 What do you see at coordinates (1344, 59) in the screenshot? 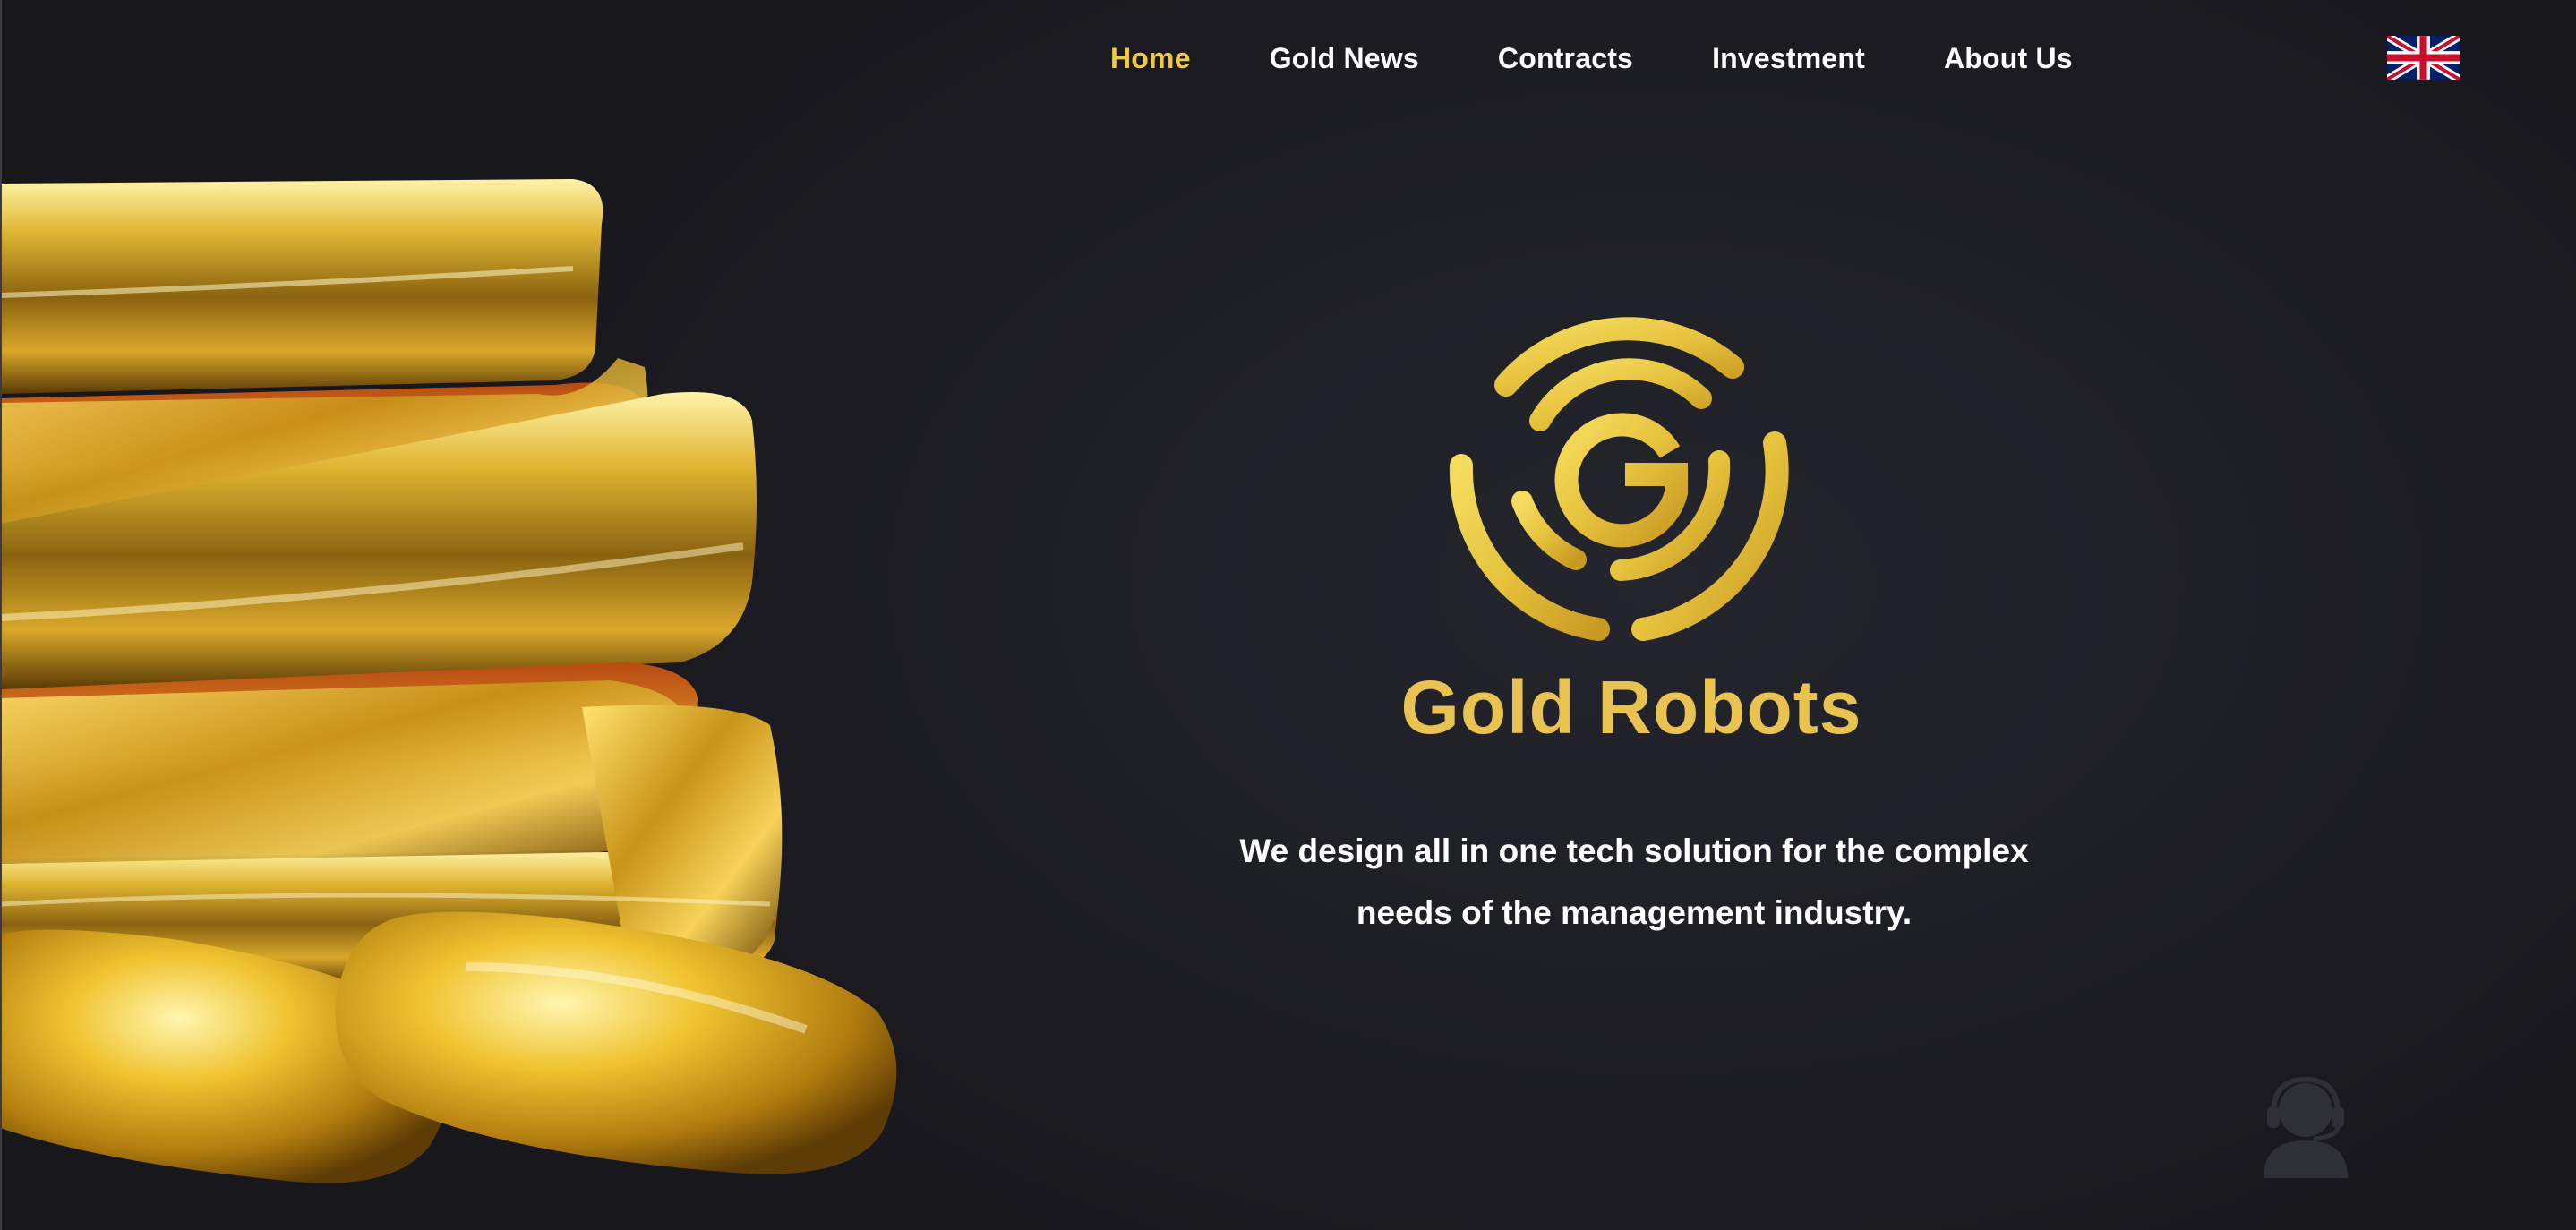
I see `nav-item-gold-news: Gold News` at bounding box center [1344, 59].